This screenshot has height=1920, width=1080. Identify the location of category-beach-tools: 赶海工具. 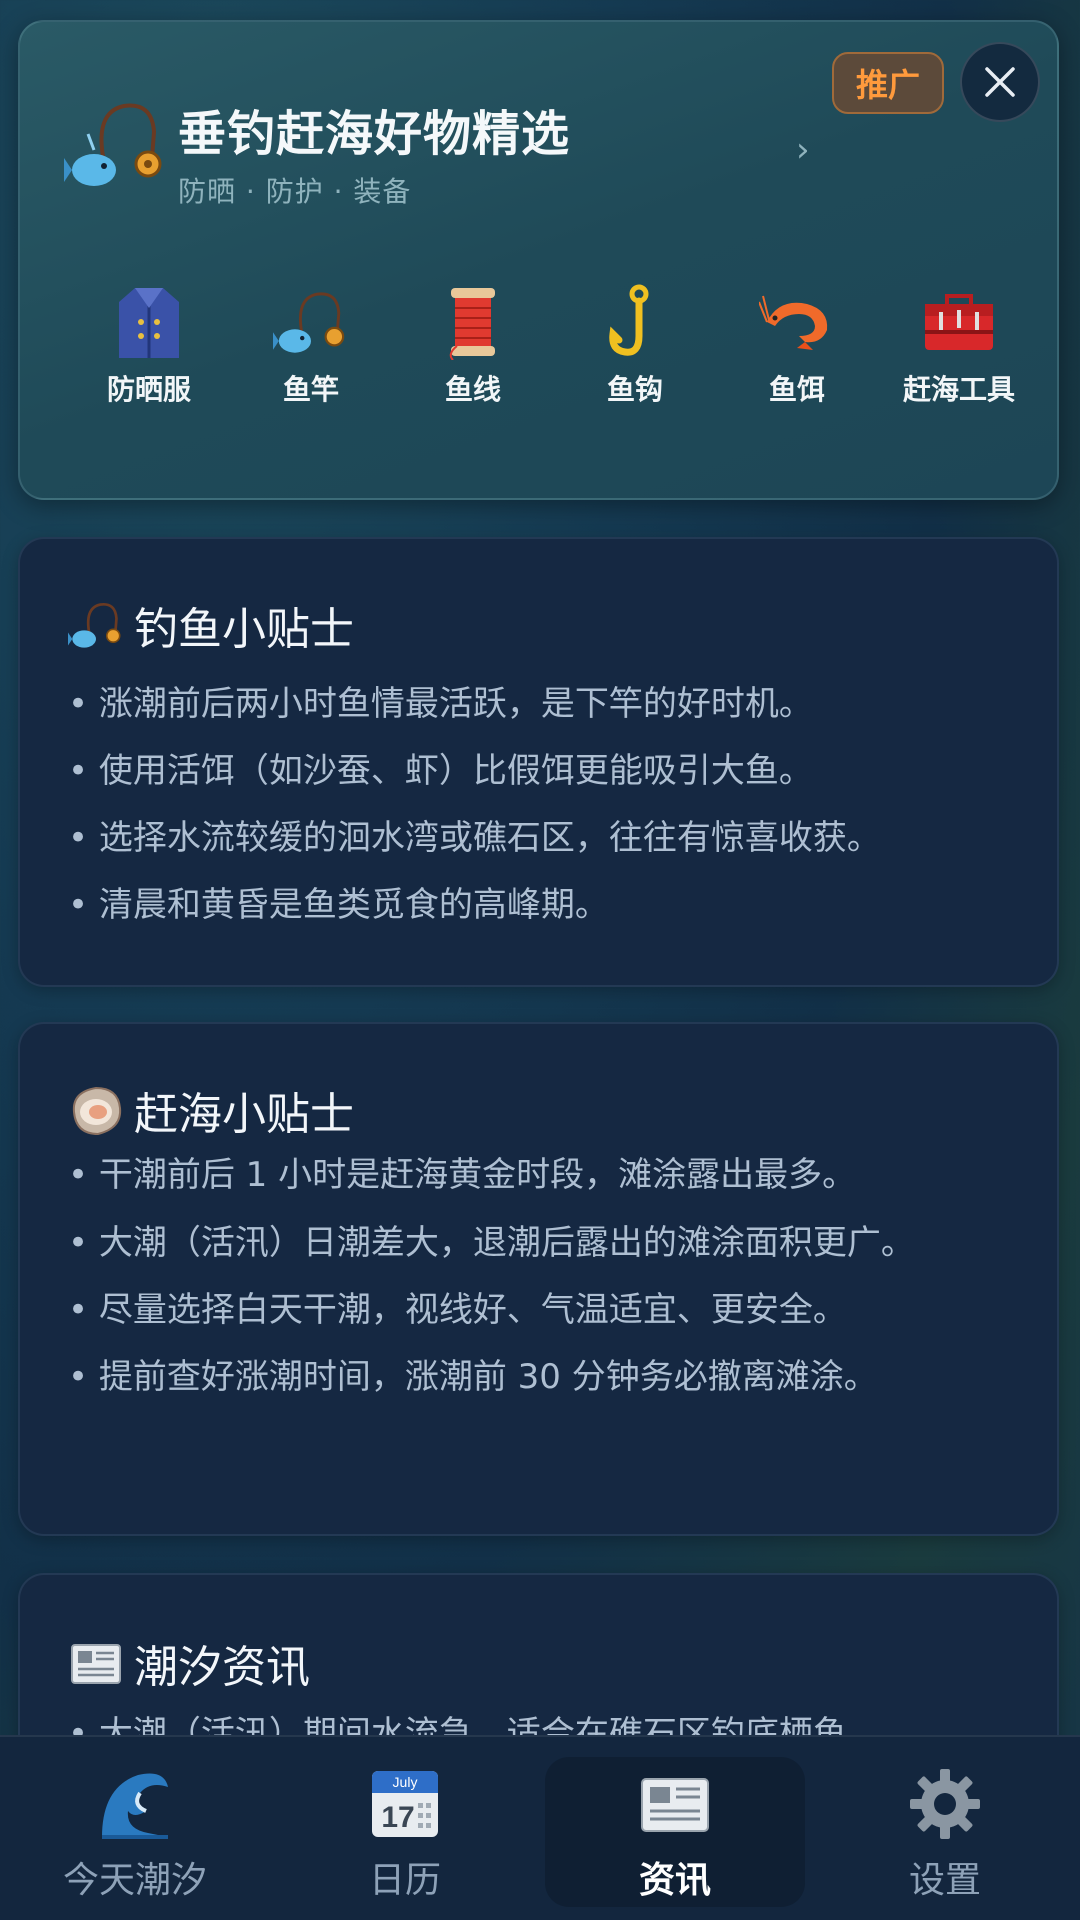
(959, 345).